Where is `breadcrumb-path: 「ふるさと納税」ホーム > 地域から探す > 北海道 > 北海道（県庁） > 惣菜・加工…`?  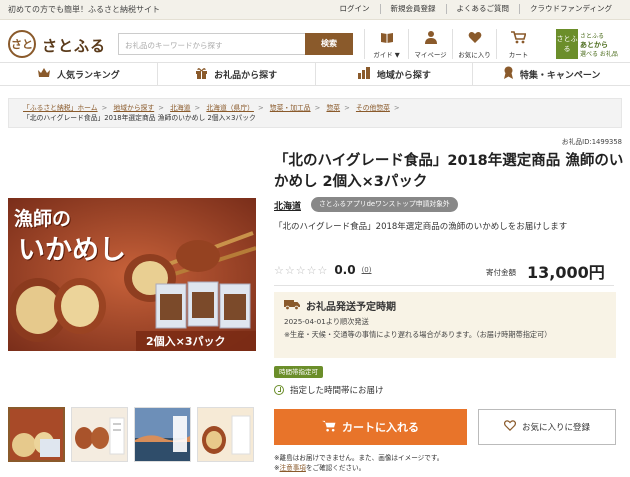
breadcrumb-path: 「ふるさと納税」ホーム > 地域から探す > 北海道 > 北海道（県庁） > 惣菜・加工… is located at coordinates (211, 108).